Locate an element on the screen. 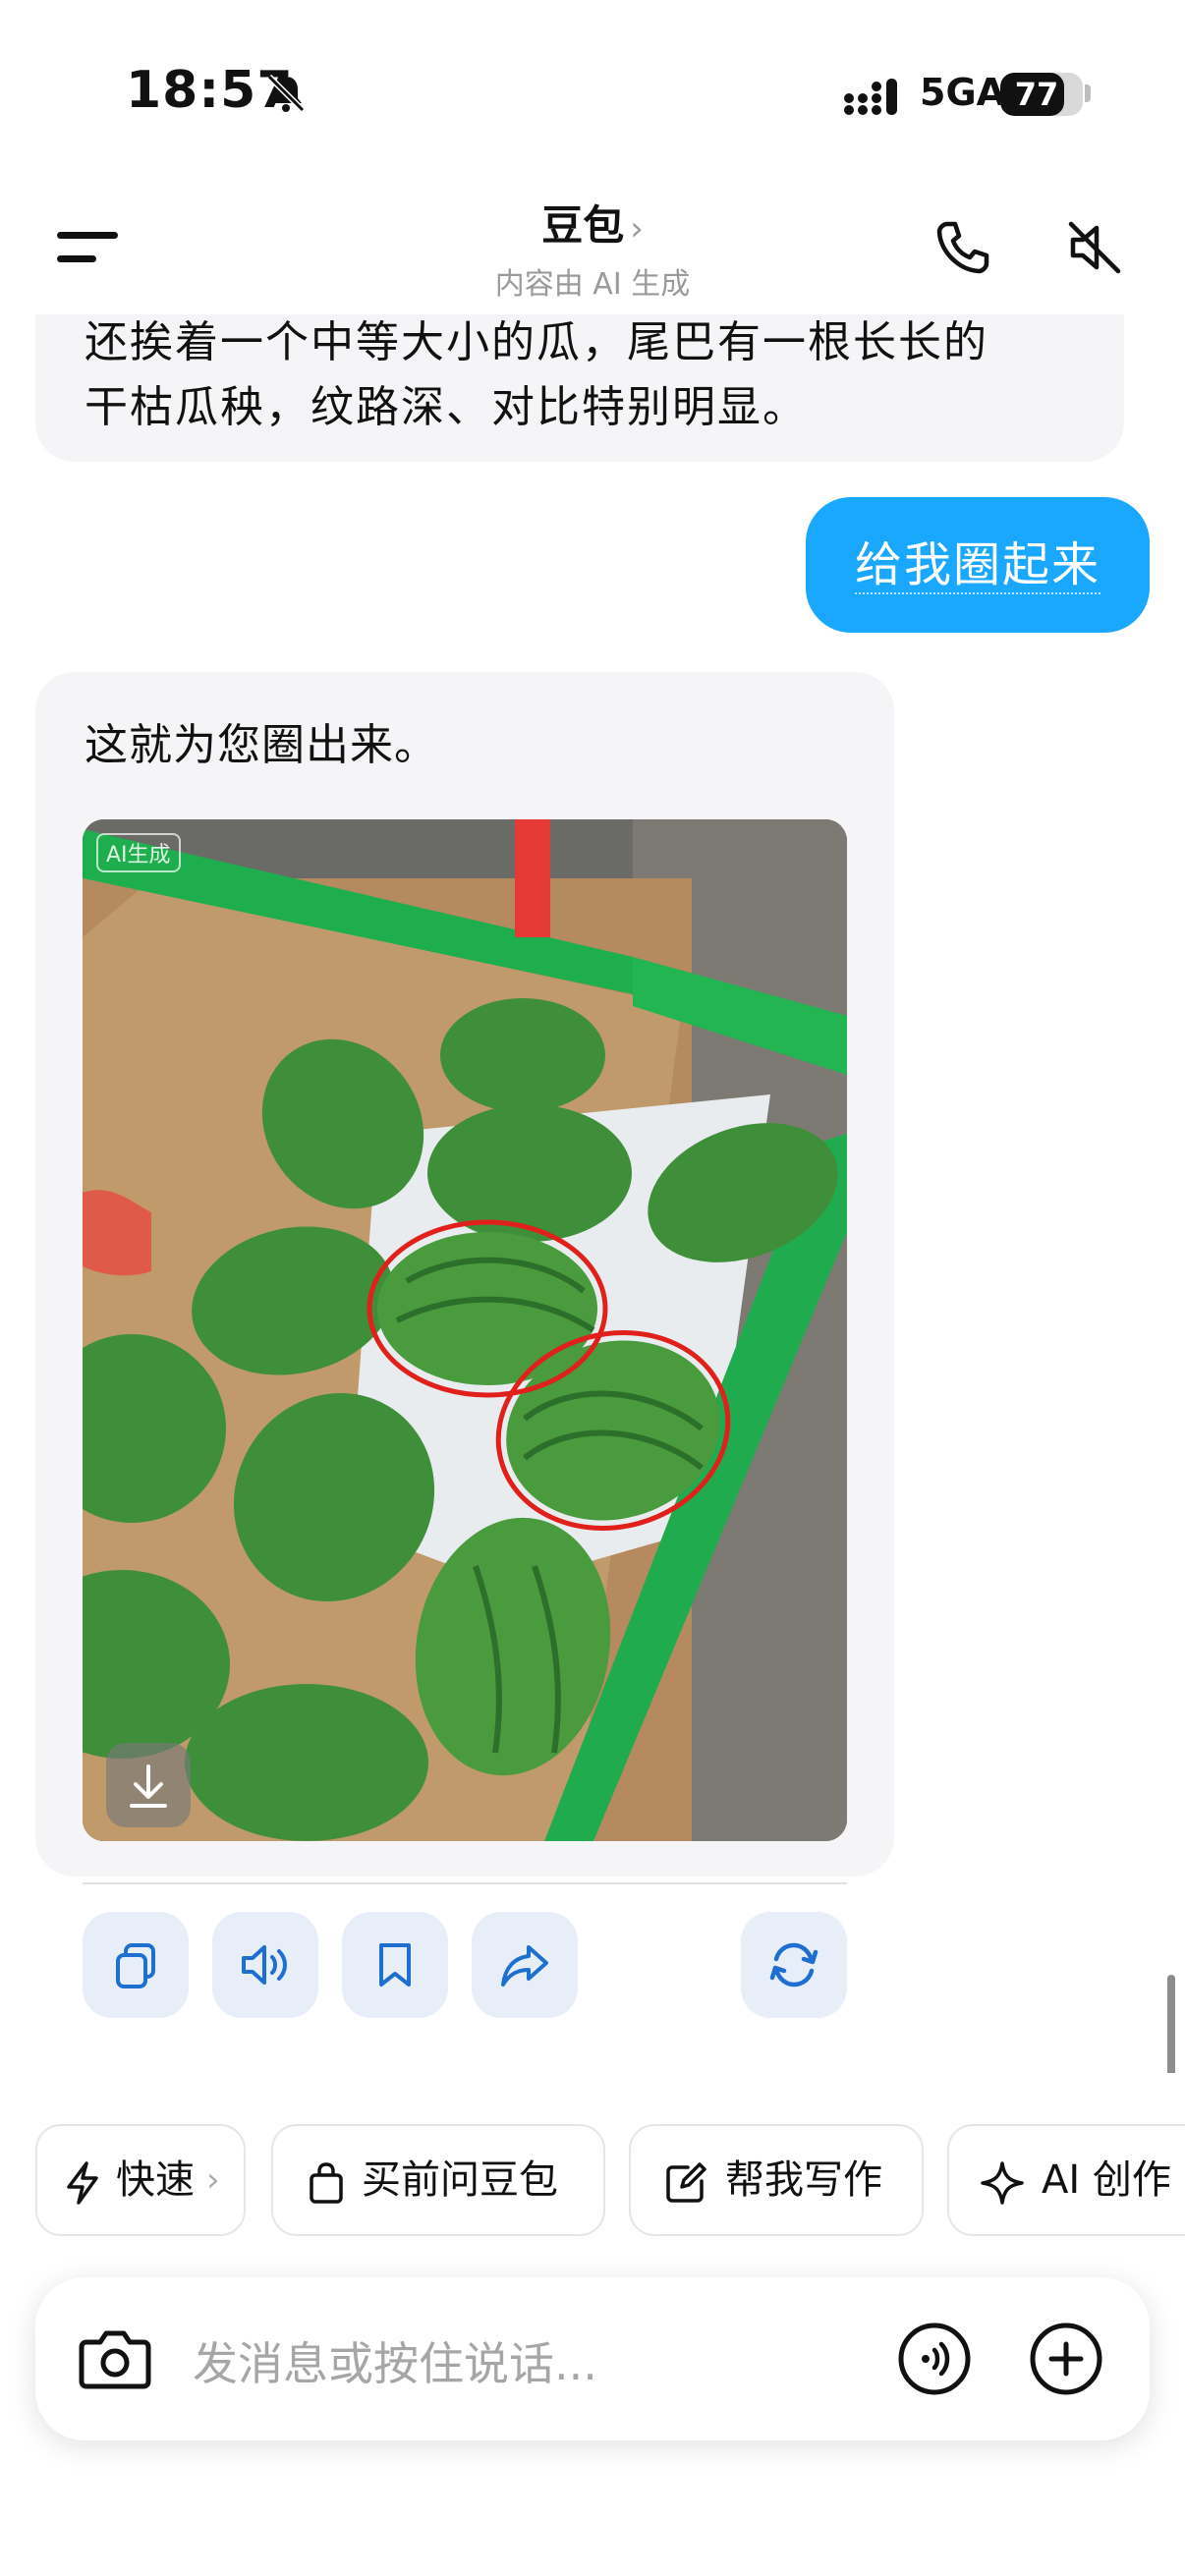 The image size is (1185, 2576). user-message-text: 给我圈起来 is located at coordinates (977, 565).